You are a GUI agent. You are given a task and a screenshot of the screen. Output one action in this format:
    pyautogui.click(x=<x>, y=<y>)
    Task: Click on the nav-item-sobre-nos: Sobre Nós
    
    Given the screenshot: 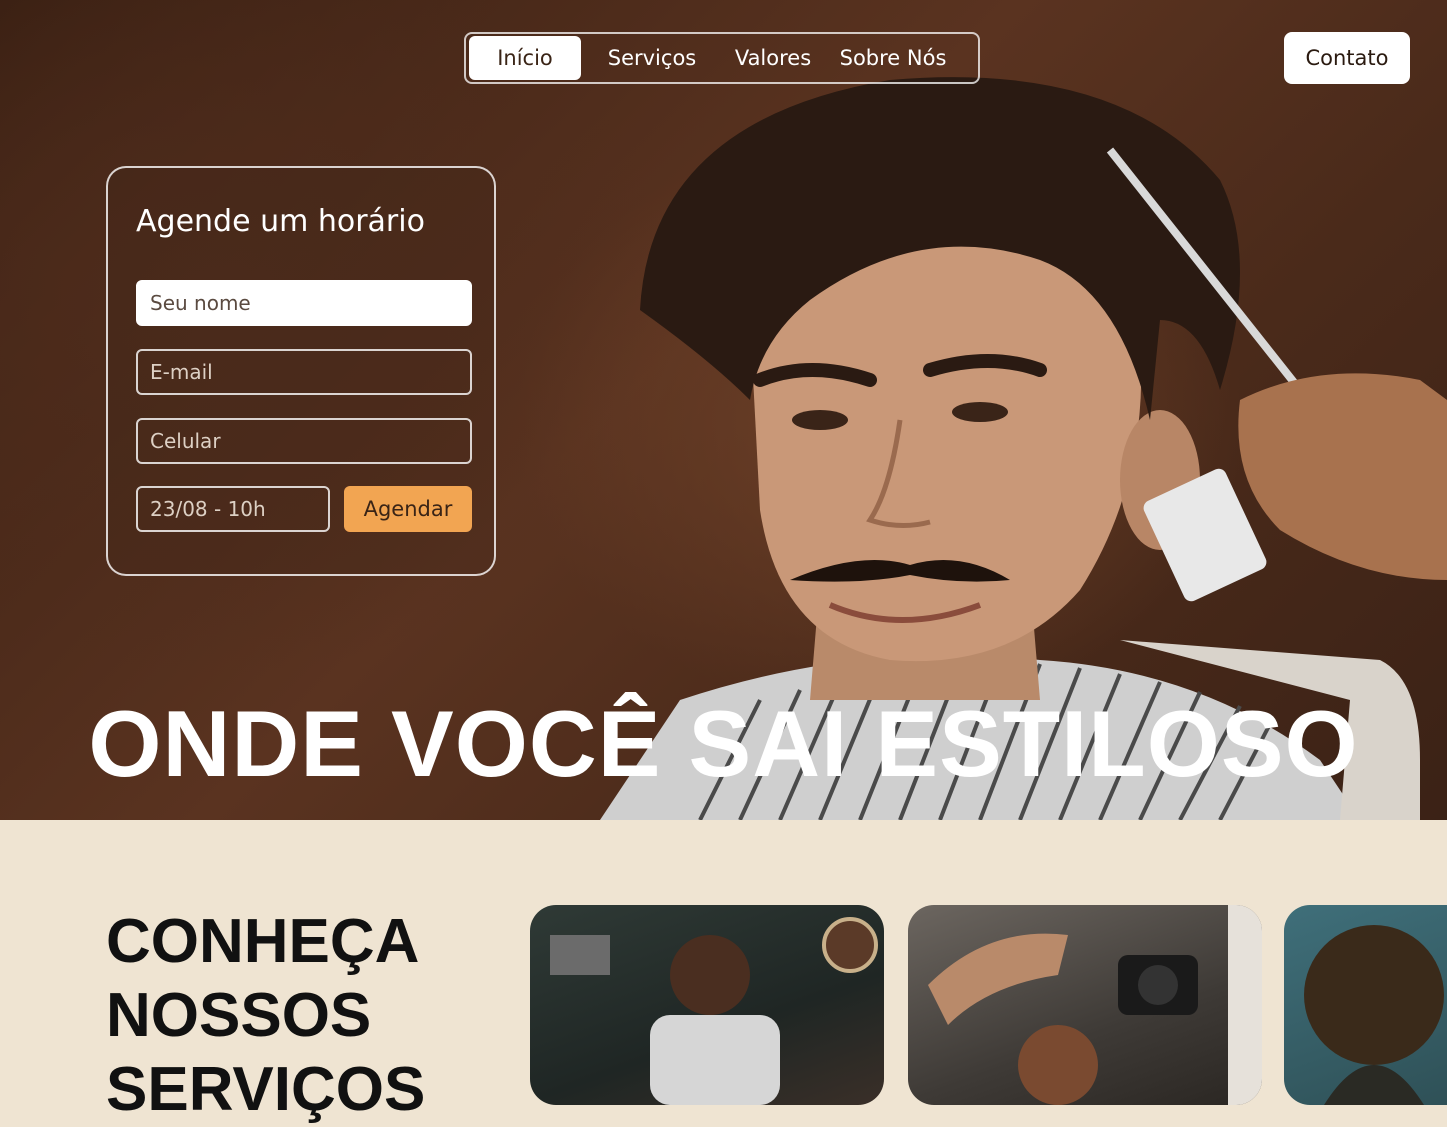 What is the action you would take?
    pyautogui.click(x=893, y=58)
    